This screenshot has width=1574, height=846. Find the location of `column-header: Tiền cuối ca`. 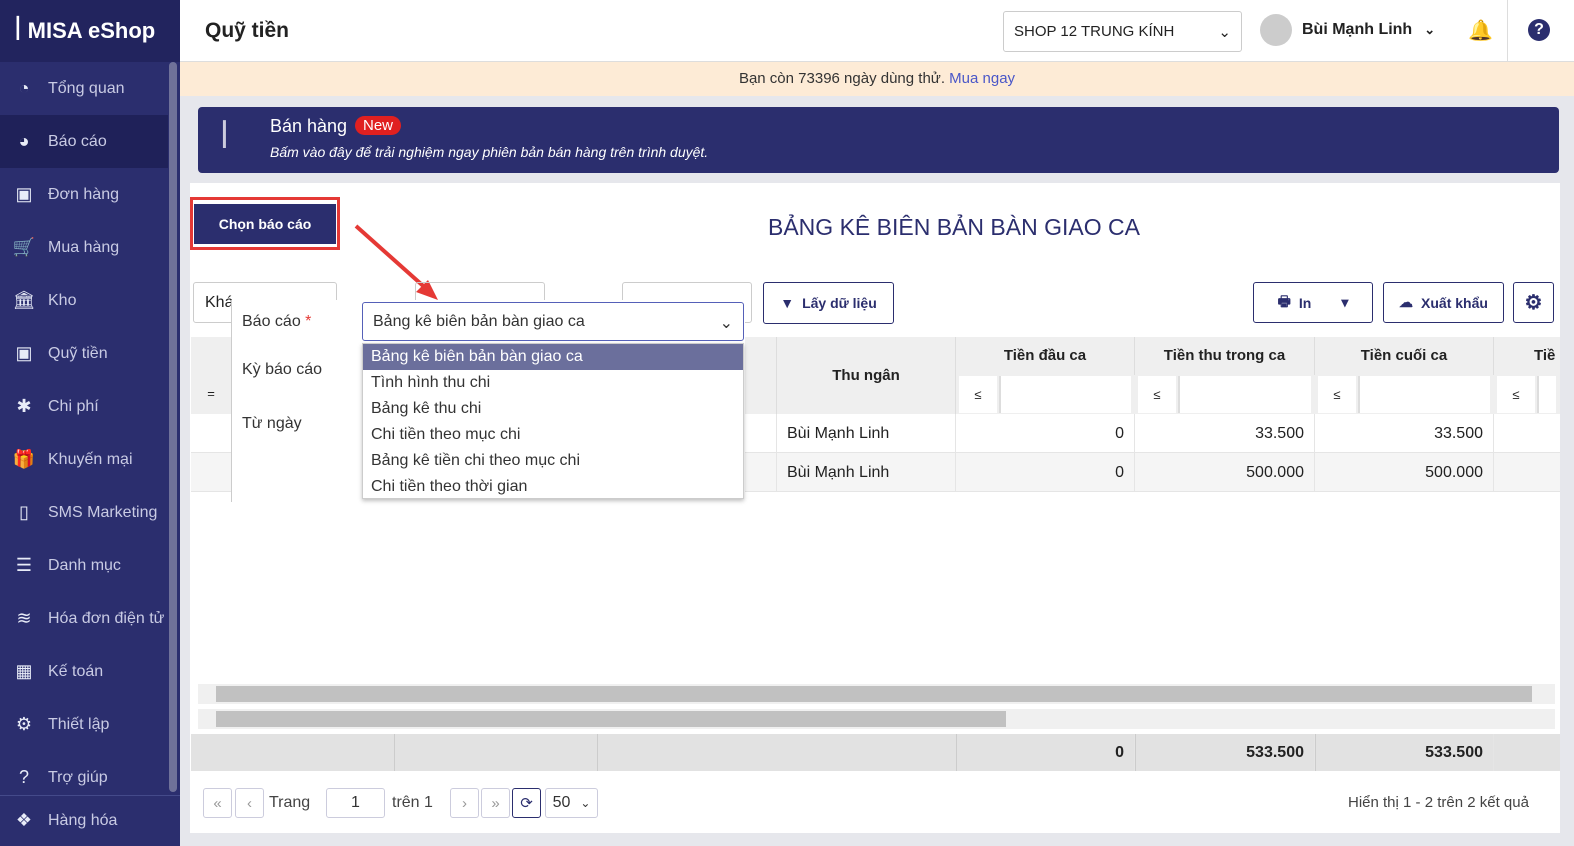

column-header: Tiền cuối ca is located at coordinates (1404, 356).